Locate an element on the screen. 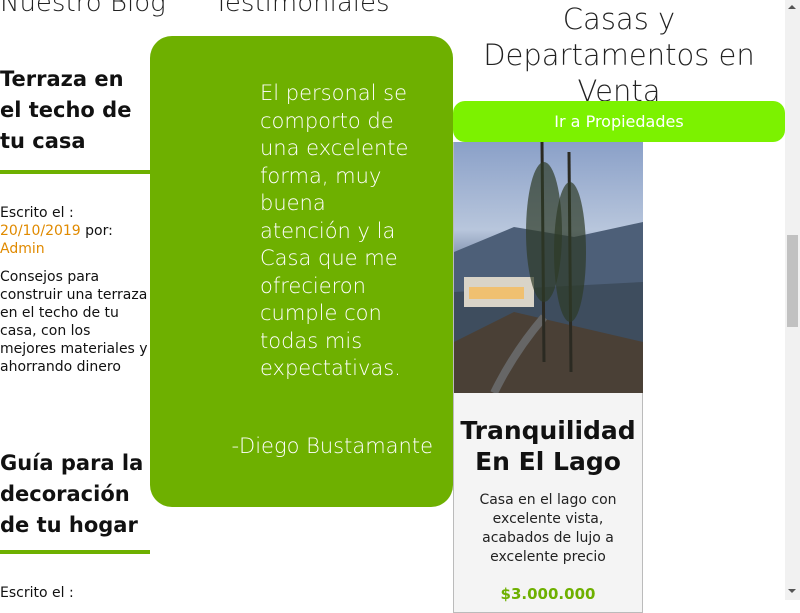 This screenshot has width=800, height=613. scroll-down-arrow-icon is located at coordinates (792, 593).